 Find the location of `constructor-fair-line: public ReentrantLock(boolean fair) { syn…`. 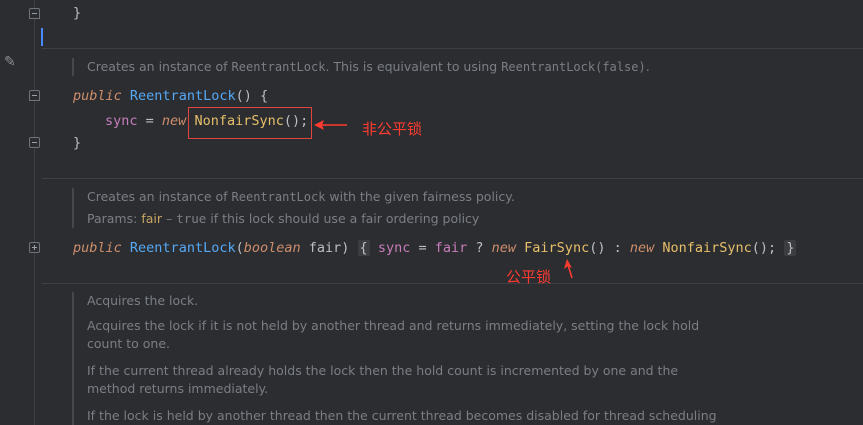

constructor-fair-line: public ReentrantLock(boolean fair) { syn… is located at coordinates (435, 248).